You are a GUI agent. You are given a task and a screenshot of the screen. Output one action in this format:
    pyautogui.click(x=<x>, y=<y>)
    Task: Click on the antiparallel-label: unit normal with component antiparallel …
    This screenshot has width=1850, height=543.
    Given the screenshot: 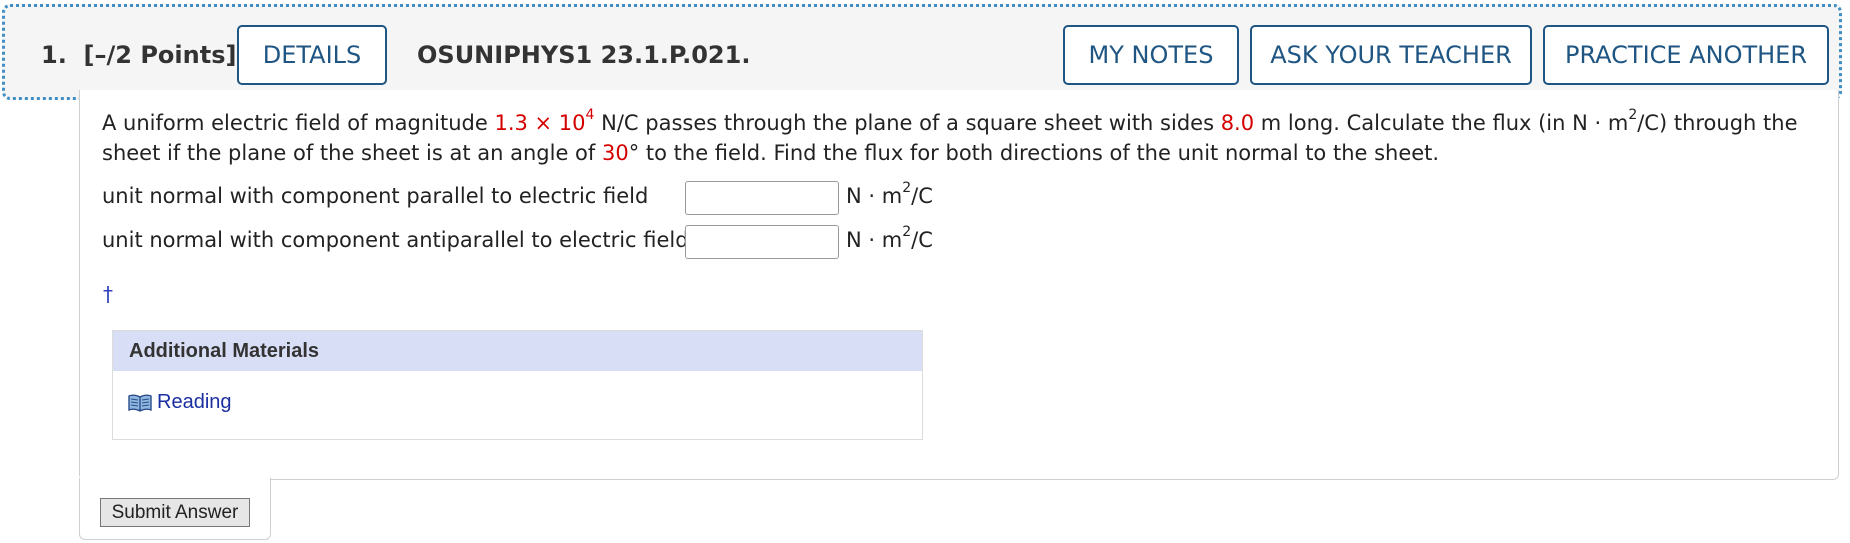 What is the action you would take?
    pyautogui.click(x=395, y=240)
    